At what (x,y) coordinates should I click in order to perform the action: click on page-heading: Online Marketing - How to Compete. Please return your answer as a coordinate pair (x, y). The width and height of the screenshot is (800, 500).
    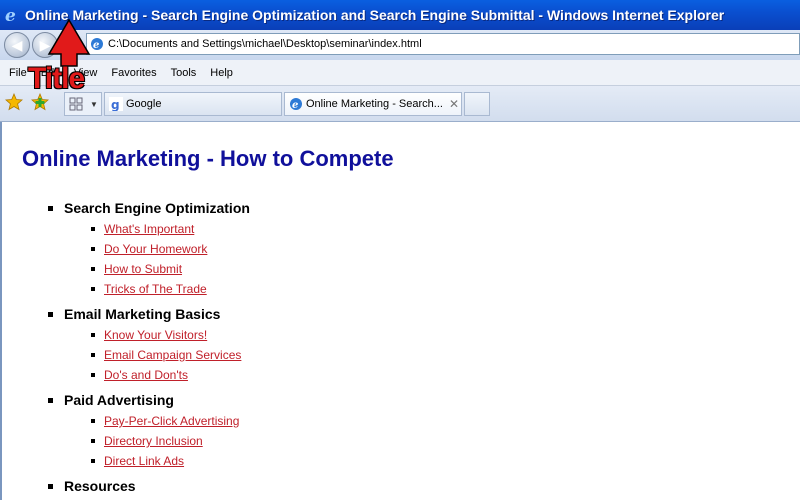
    Looking at the image, I should click on (208, 158).